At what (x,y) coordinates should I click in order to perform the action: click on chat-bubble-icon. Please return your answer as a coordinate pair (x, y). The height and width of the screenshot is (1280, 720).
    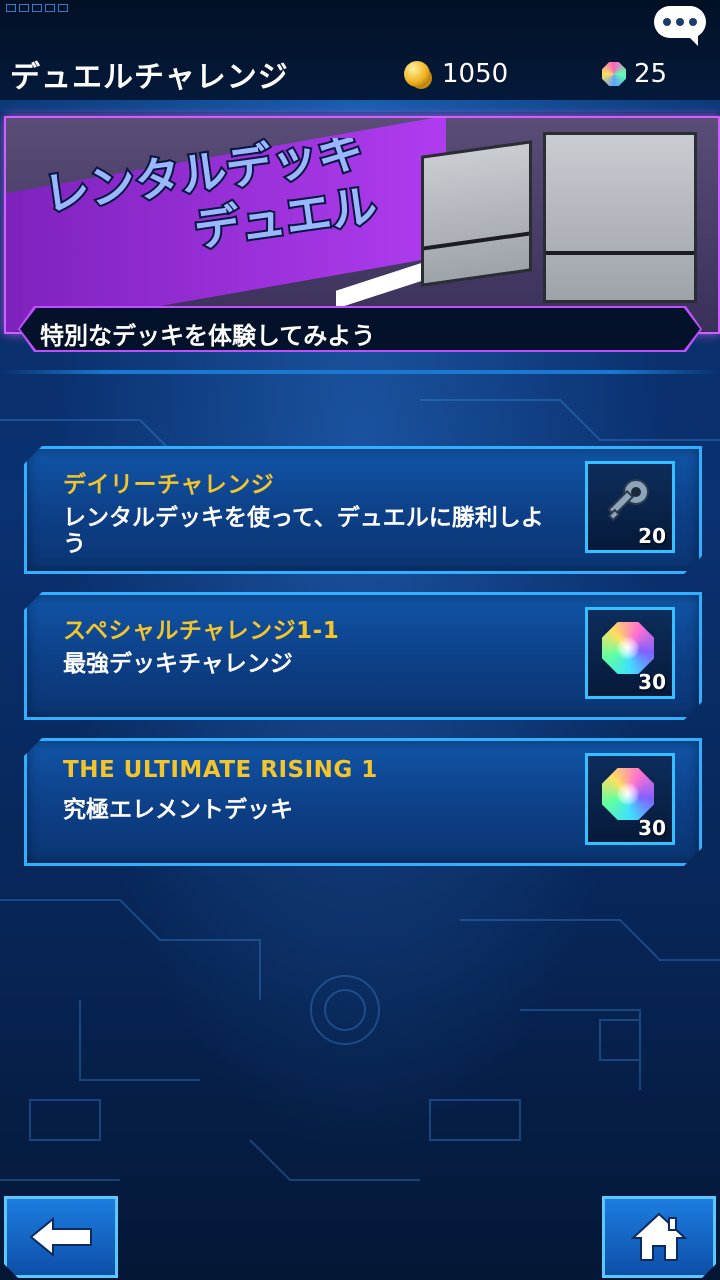
    Looking at the image, I should click on (680, 26).